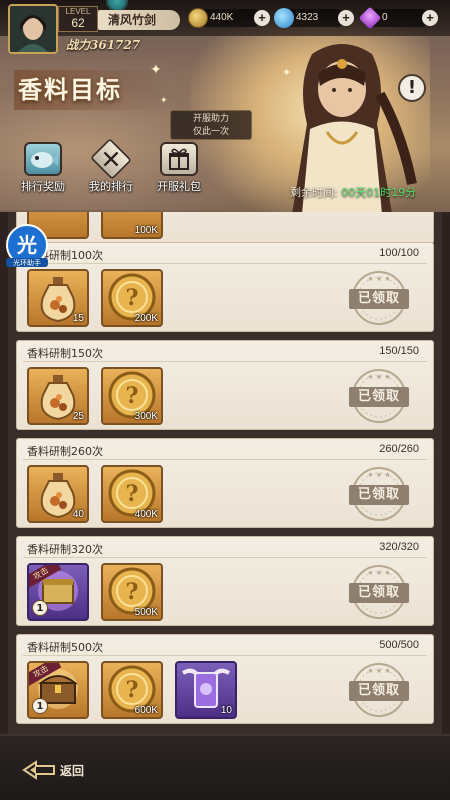 The width and height of the screenshot is (450, 800). Describe the element at coordinates (225, 581) in the screenshot. I see `reward-row: 香料研制320次 320/320 攻击 1? 500K ★ ★ ★ 已领取` at that location.